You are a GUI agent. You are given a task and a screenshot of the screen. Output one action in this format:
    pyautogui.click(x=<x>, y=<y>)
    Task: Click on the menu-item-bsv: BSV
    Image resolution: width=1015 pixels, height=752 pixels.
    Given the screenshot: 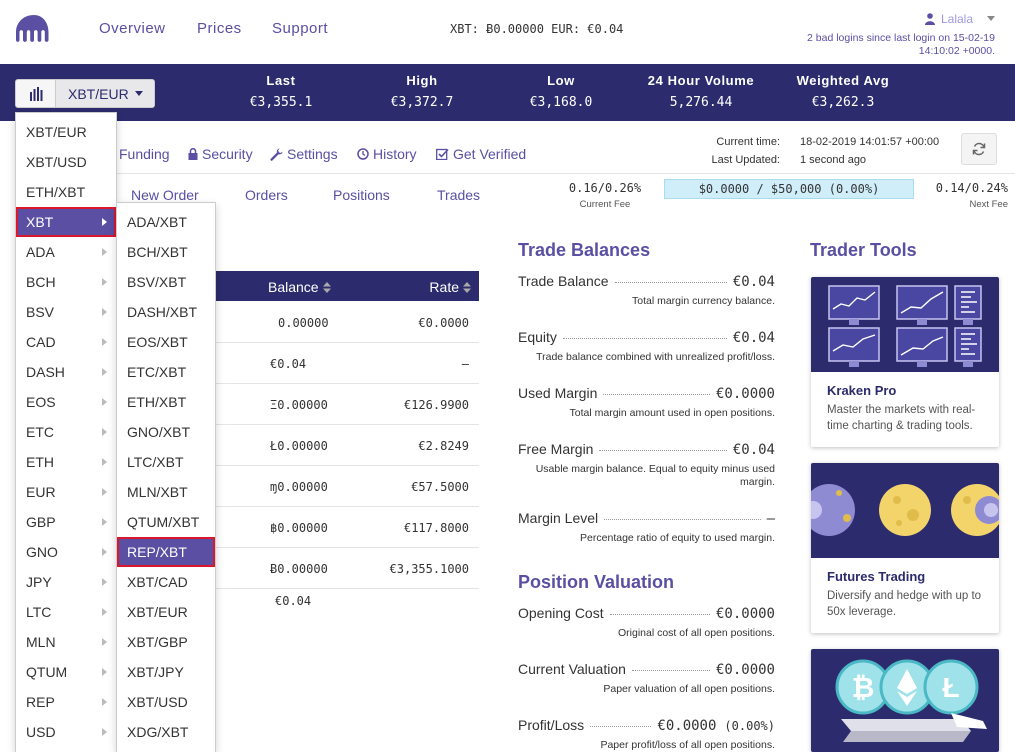 What is the action you would take?
    pyautogui.click(x=66, y=312)
    